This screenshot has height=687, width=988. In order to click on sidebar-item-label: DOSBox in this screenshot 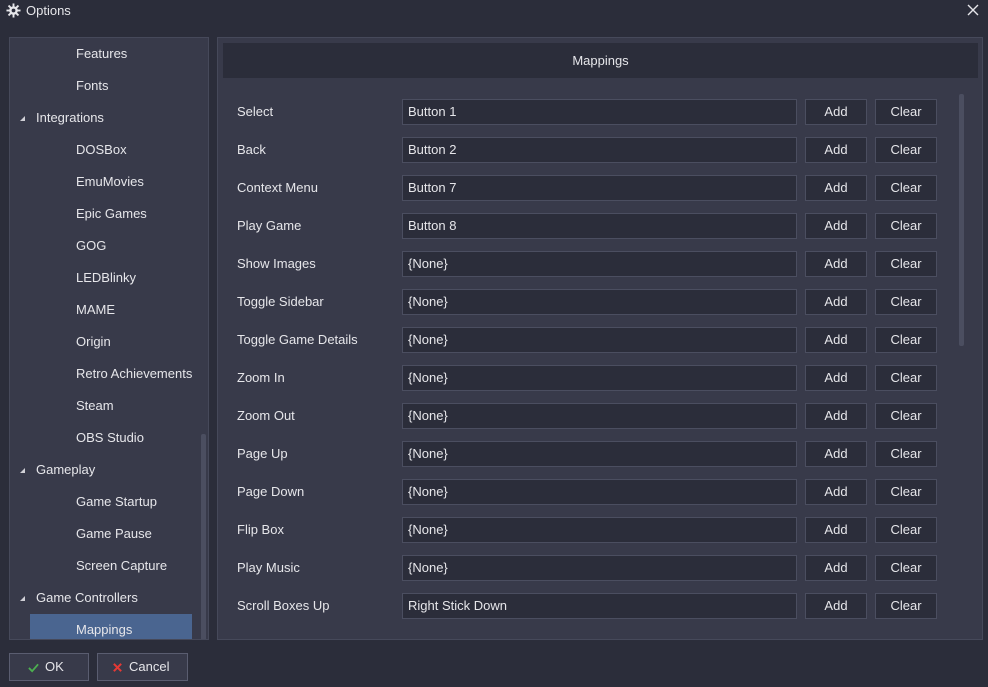, I will do `click(101, 149)`.